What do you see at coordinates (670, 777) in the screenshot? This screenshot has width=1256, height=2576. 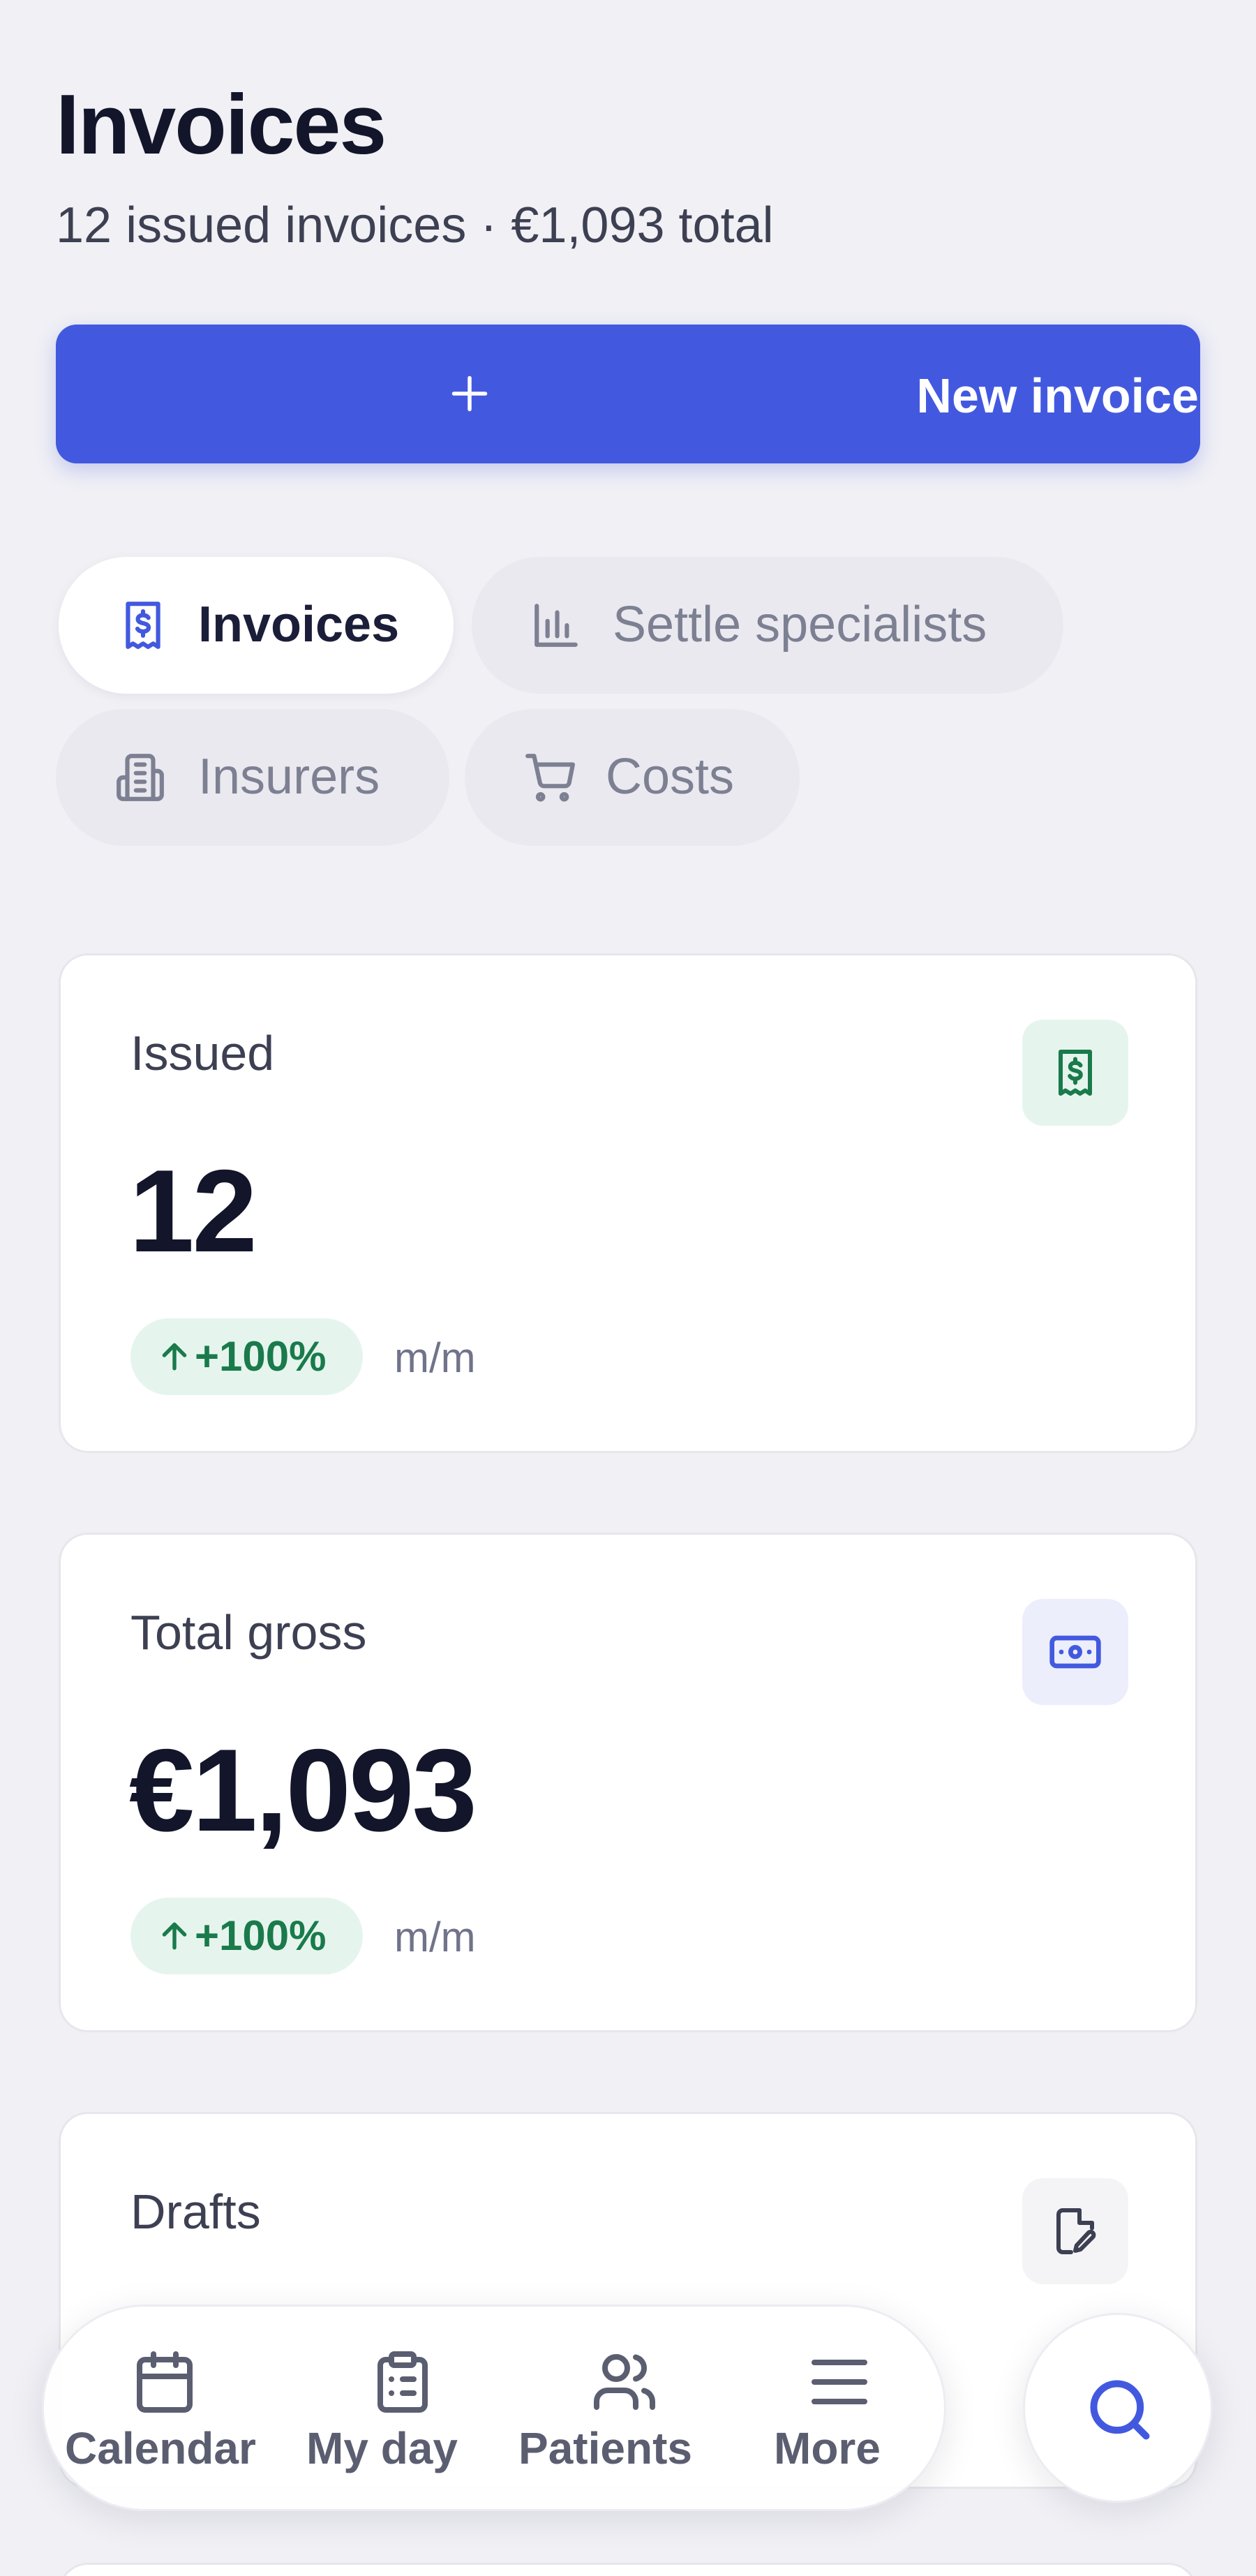 I see `tab-costs-label: Costs` at bounding box center [670, 777].